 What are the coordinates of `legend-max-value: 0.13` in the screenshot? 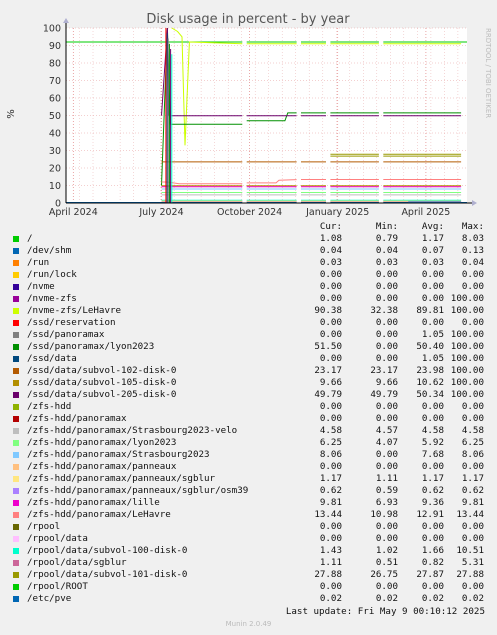 It's located at (472, 250).